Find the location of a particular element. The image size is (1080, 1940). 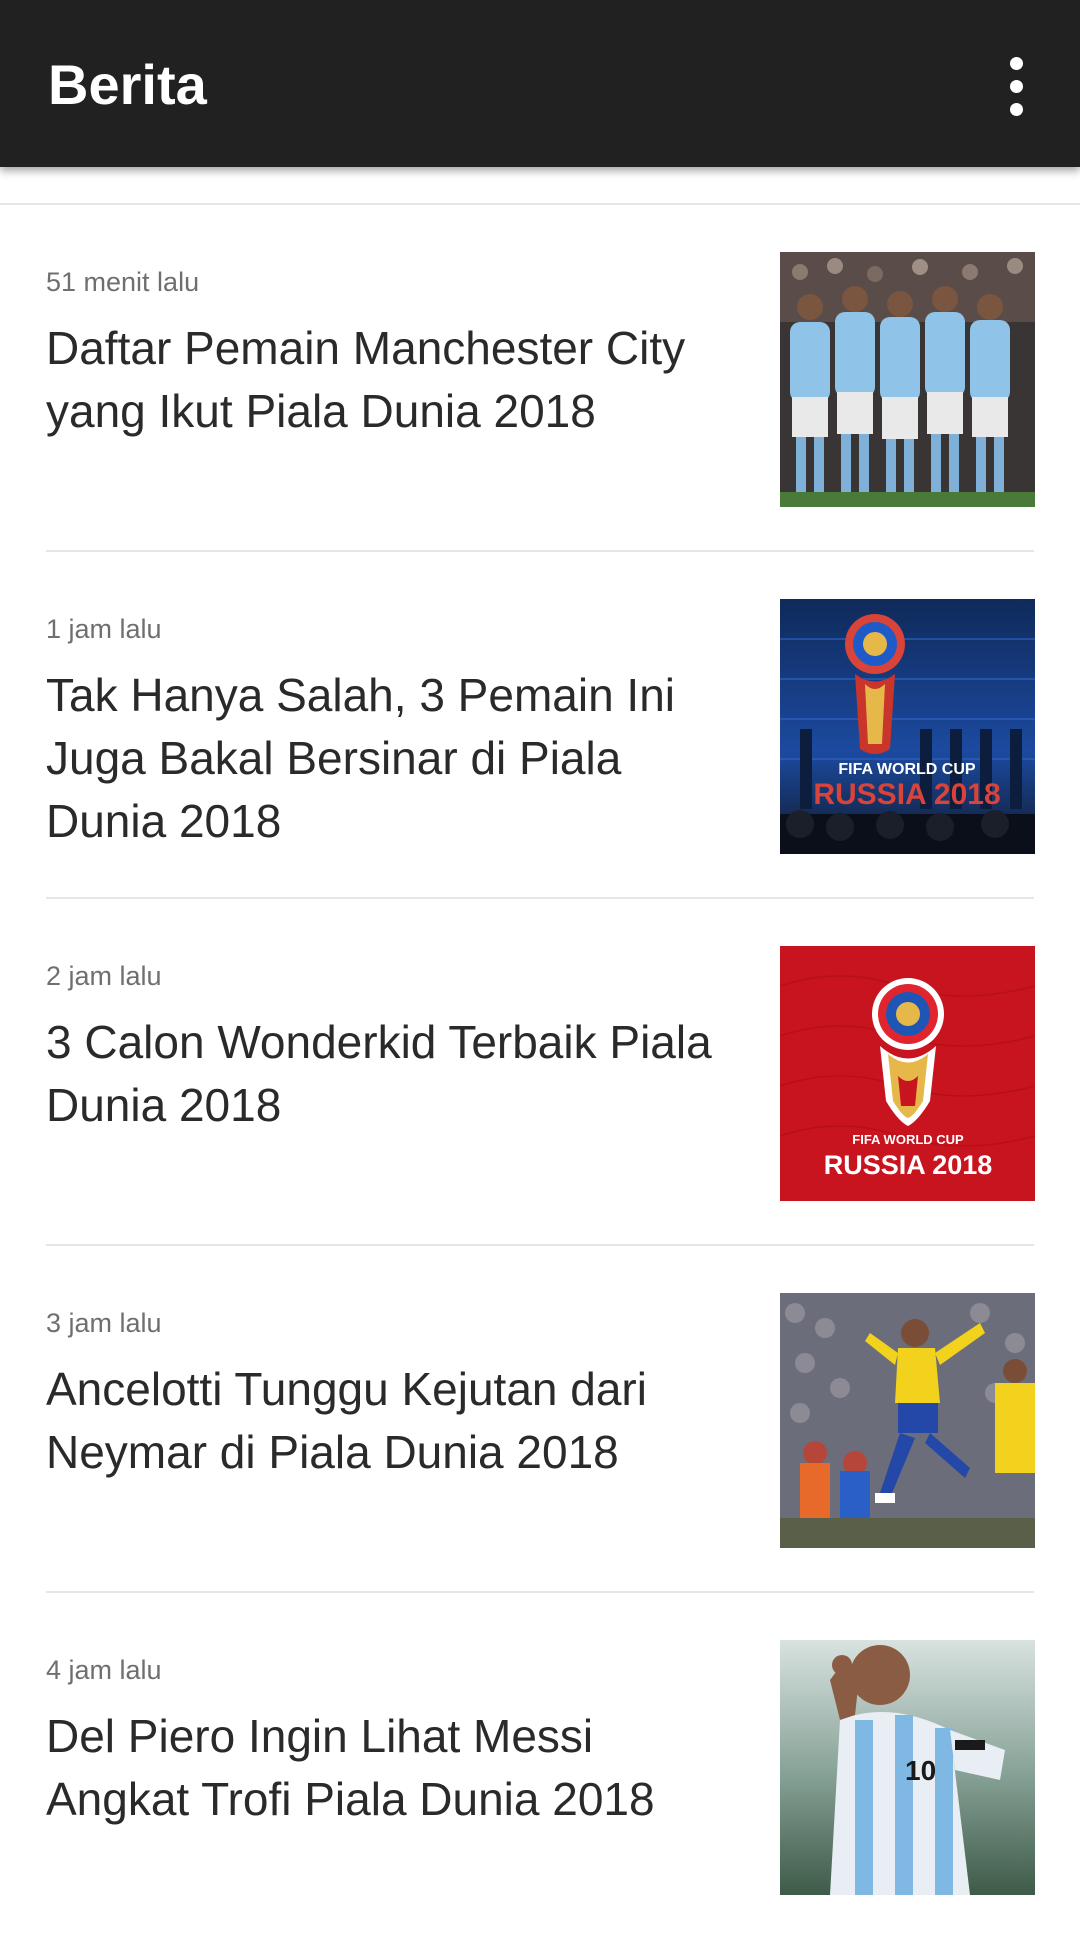

news-timestamp: 3 jam lalu is located at coordinates (104, 1323).